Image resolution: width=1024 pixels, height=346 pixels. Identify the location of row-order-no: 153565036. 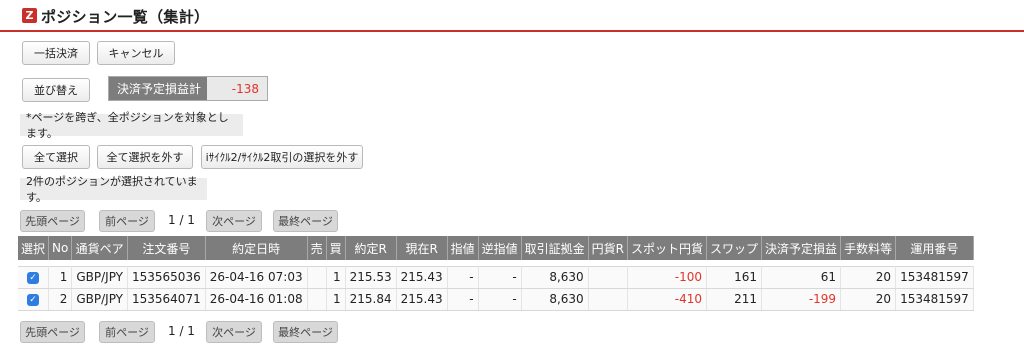
(166, 277).